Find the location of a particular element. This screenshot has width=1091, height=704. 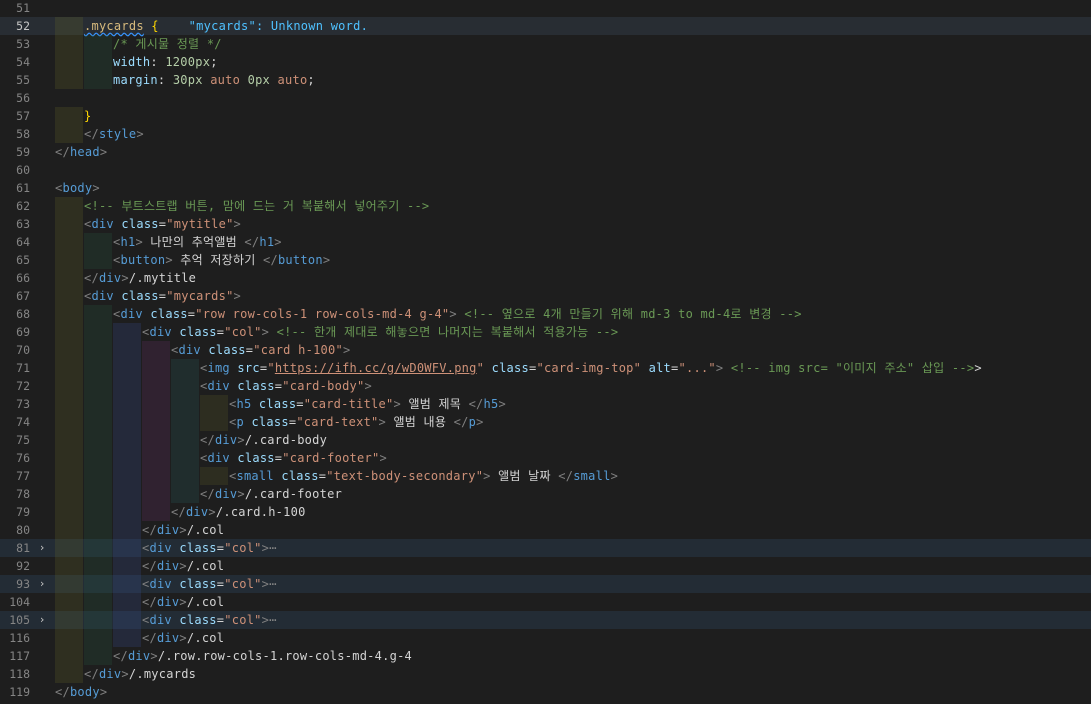

line-number: 54 is located at coordinates (23, 62).